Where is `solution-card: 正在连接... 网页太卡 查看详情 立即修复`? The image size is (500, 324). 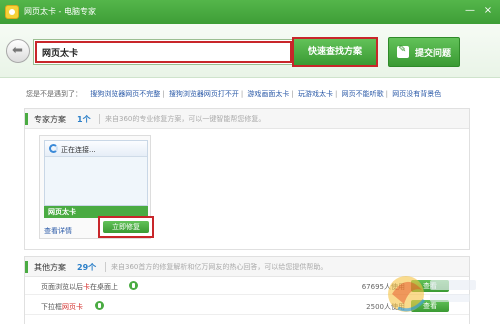
solution-card: 正在连接... 网页太卡 查看详情 立即修复 is located at coordinates (96, 187).